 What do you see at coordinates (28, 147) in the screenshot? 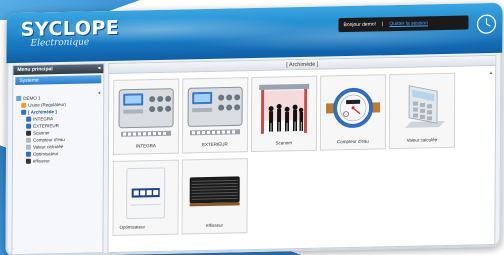
I see `calc-icon` at bounding box center [28, 147].